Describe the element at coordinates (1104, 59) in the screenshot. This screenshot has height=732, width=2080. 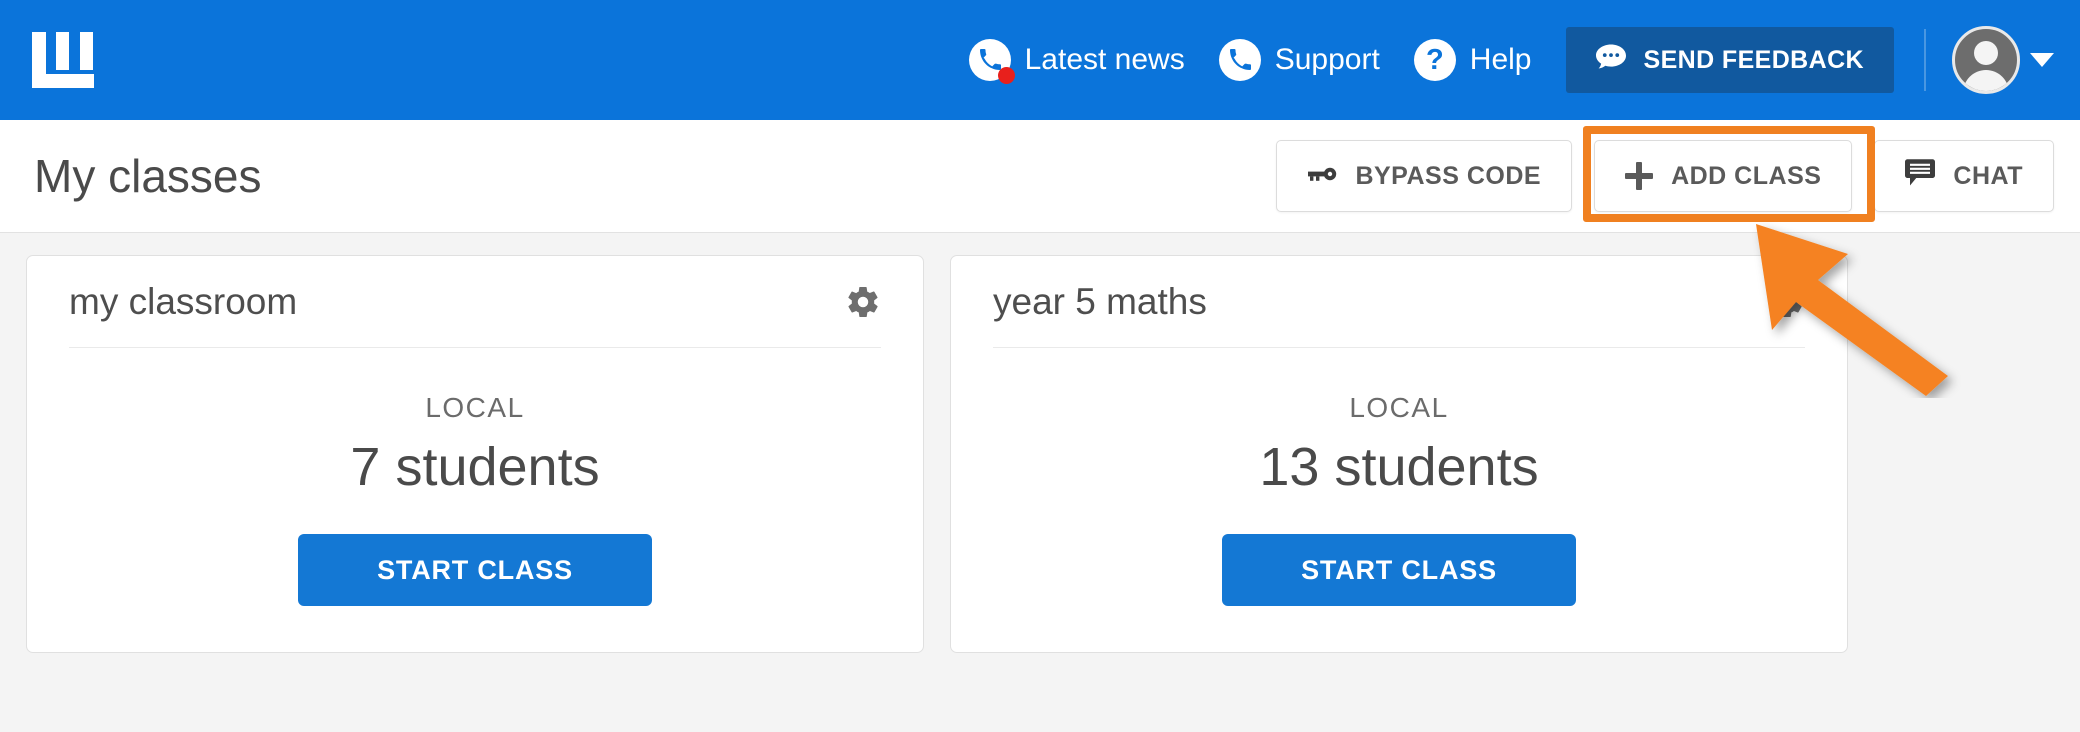
I see `nav-item-latest-news-label: Latest news` at that location.